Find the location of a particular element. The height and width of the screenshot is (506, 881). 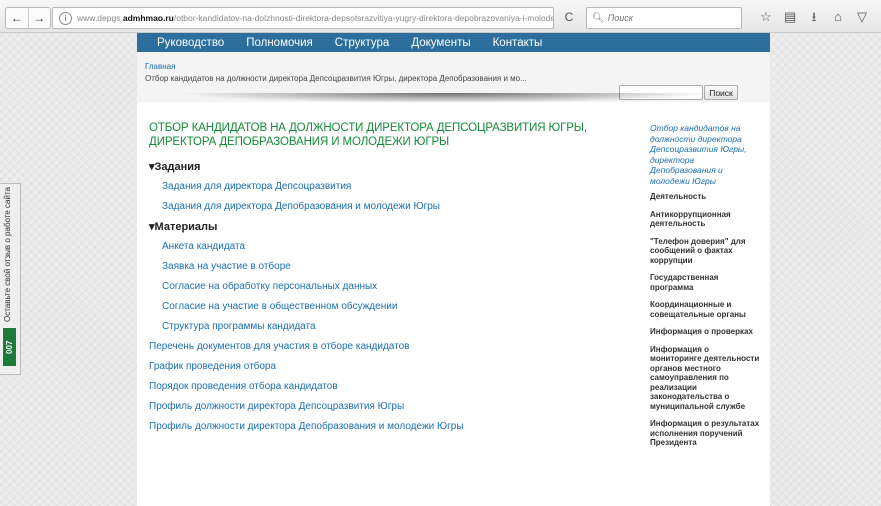

download-icon: ⭳ is located at coordinates (814, 17).